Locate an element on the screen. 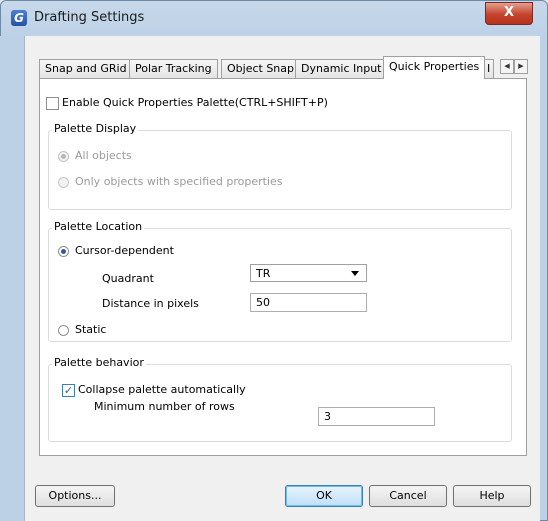 Image resolution: width=548 pixels, height=521 pixels. radio-all-objects is located at coordinates (63, 156).